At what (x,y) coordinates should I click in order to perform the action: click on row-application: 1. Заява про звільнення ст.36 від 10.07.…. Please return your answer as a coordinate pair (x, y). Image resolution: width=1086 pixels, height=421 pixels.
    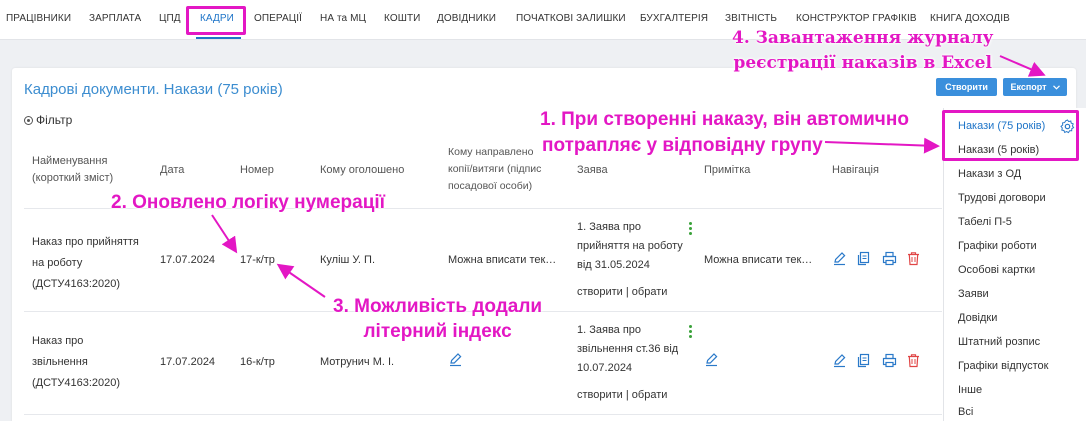
    Looking at the image, I should click on (627, 349).